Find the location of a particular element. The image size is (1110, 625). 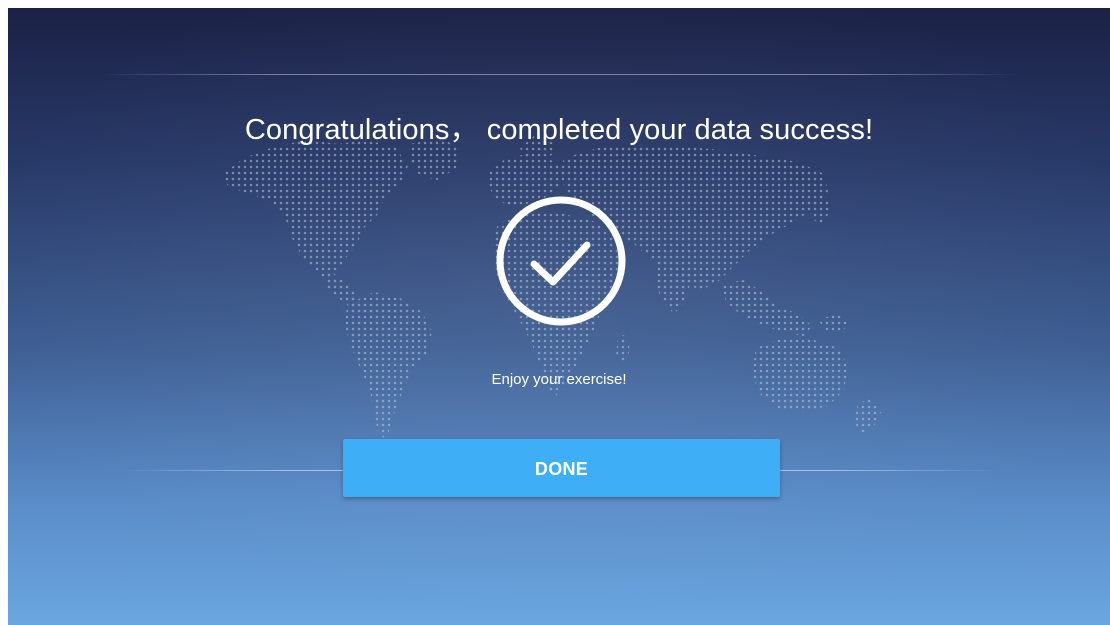

success-message: Enjoy your exercise! is located at coordinates (559, 379).